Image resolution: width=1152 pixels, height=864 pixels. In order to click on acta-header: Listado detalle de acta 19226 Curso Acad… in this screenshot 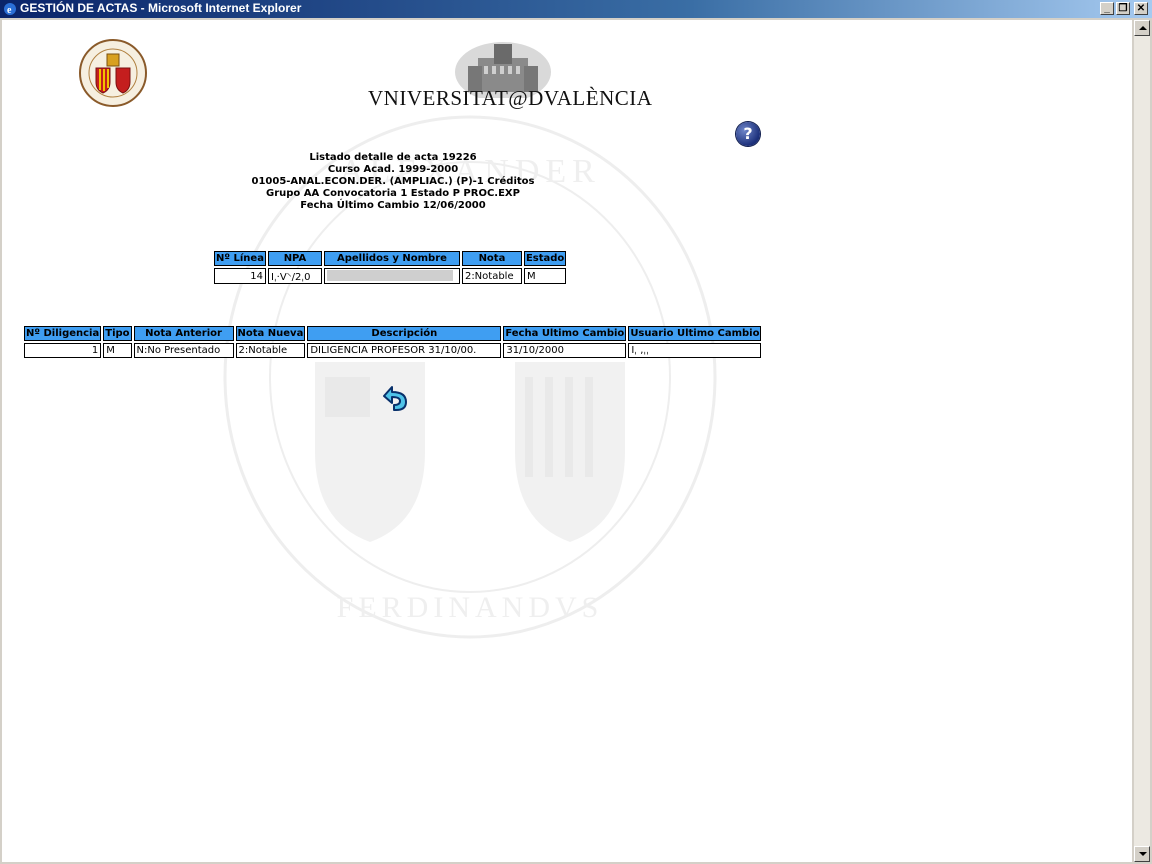, I will do `click(393, 182)`.